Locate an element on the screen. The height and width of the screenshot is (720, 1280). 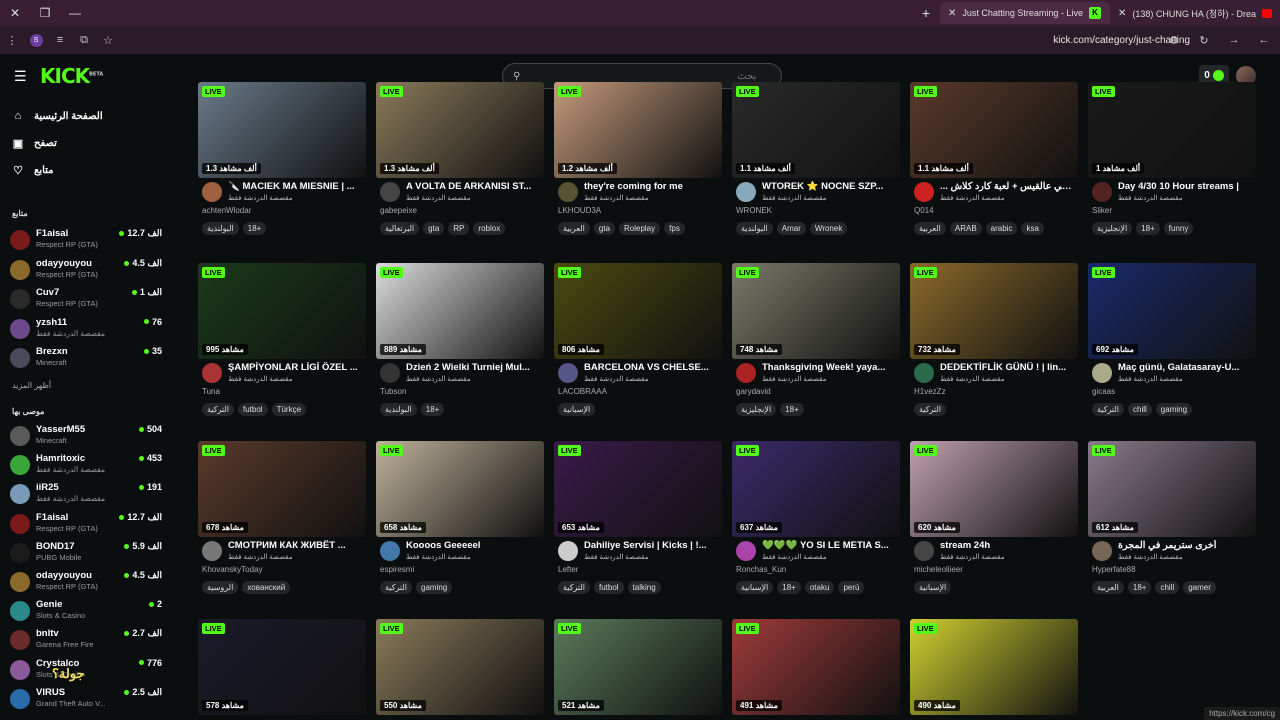
tag-chip: الروسية is located at coordinates (220, 587).